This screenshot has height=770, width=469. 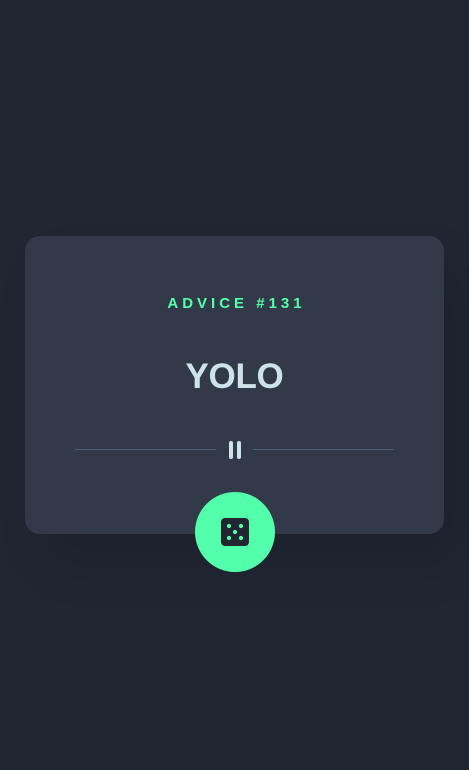 What do you see at coordinates (231, 450) in the screenshot?
I see `pause-bar-left` at bounding box center [231, 450].